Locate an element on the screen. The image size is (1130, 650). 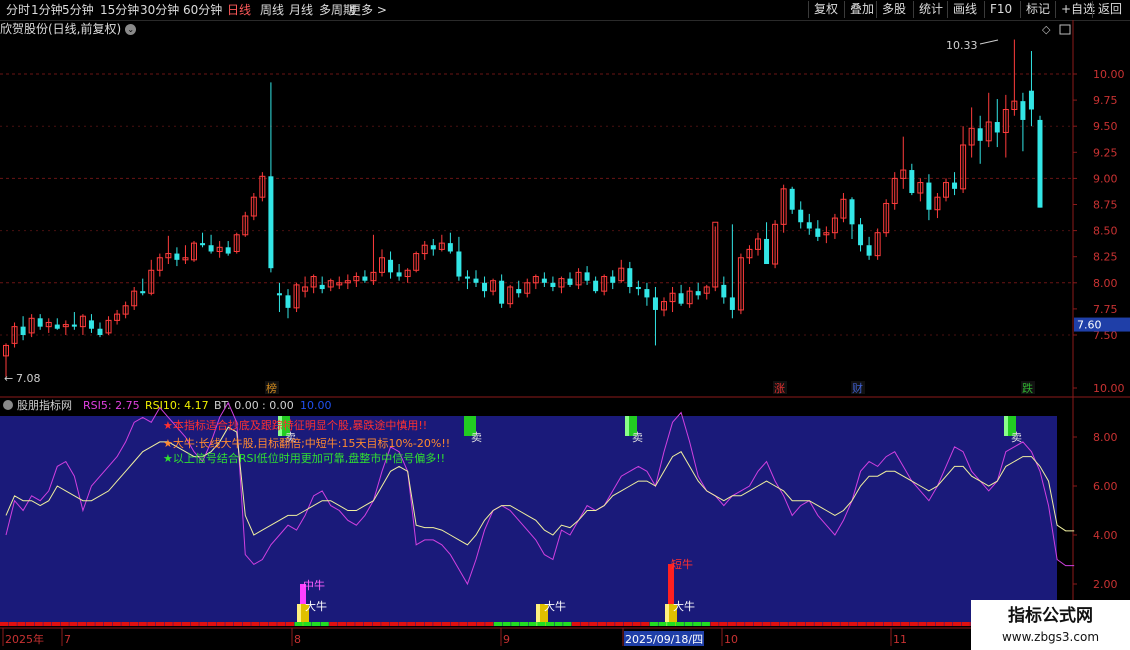
toolbar-item-7: 周线 is located at coordinates (272, 10).